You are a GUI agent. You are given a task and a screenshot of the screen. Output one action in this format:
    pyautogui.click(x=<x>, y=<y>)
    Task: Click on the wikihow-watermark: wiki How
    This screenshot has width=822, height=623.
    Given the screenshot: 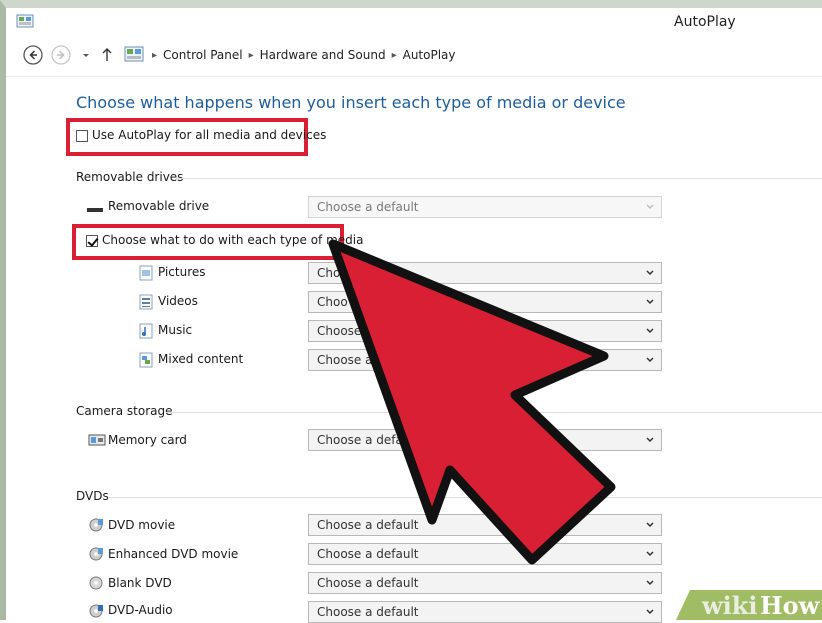 What is the action you would take?
    pyautogui.click(x=749, y=605)
    